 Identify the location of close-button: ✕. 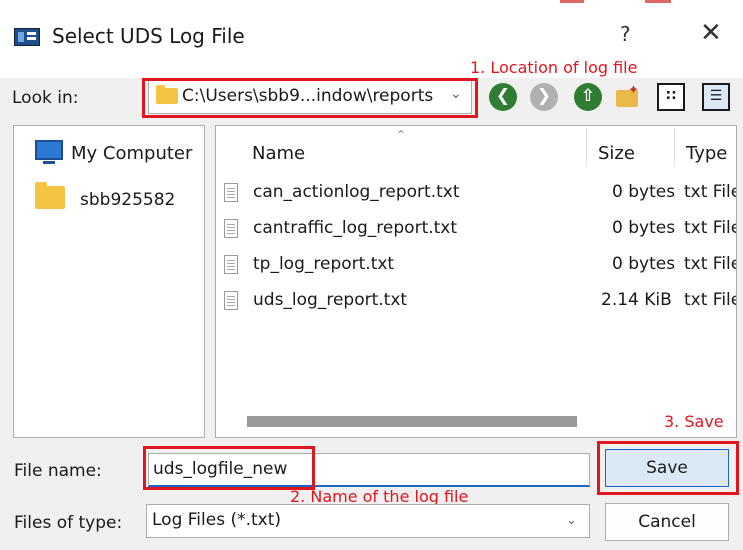
(711, 33).